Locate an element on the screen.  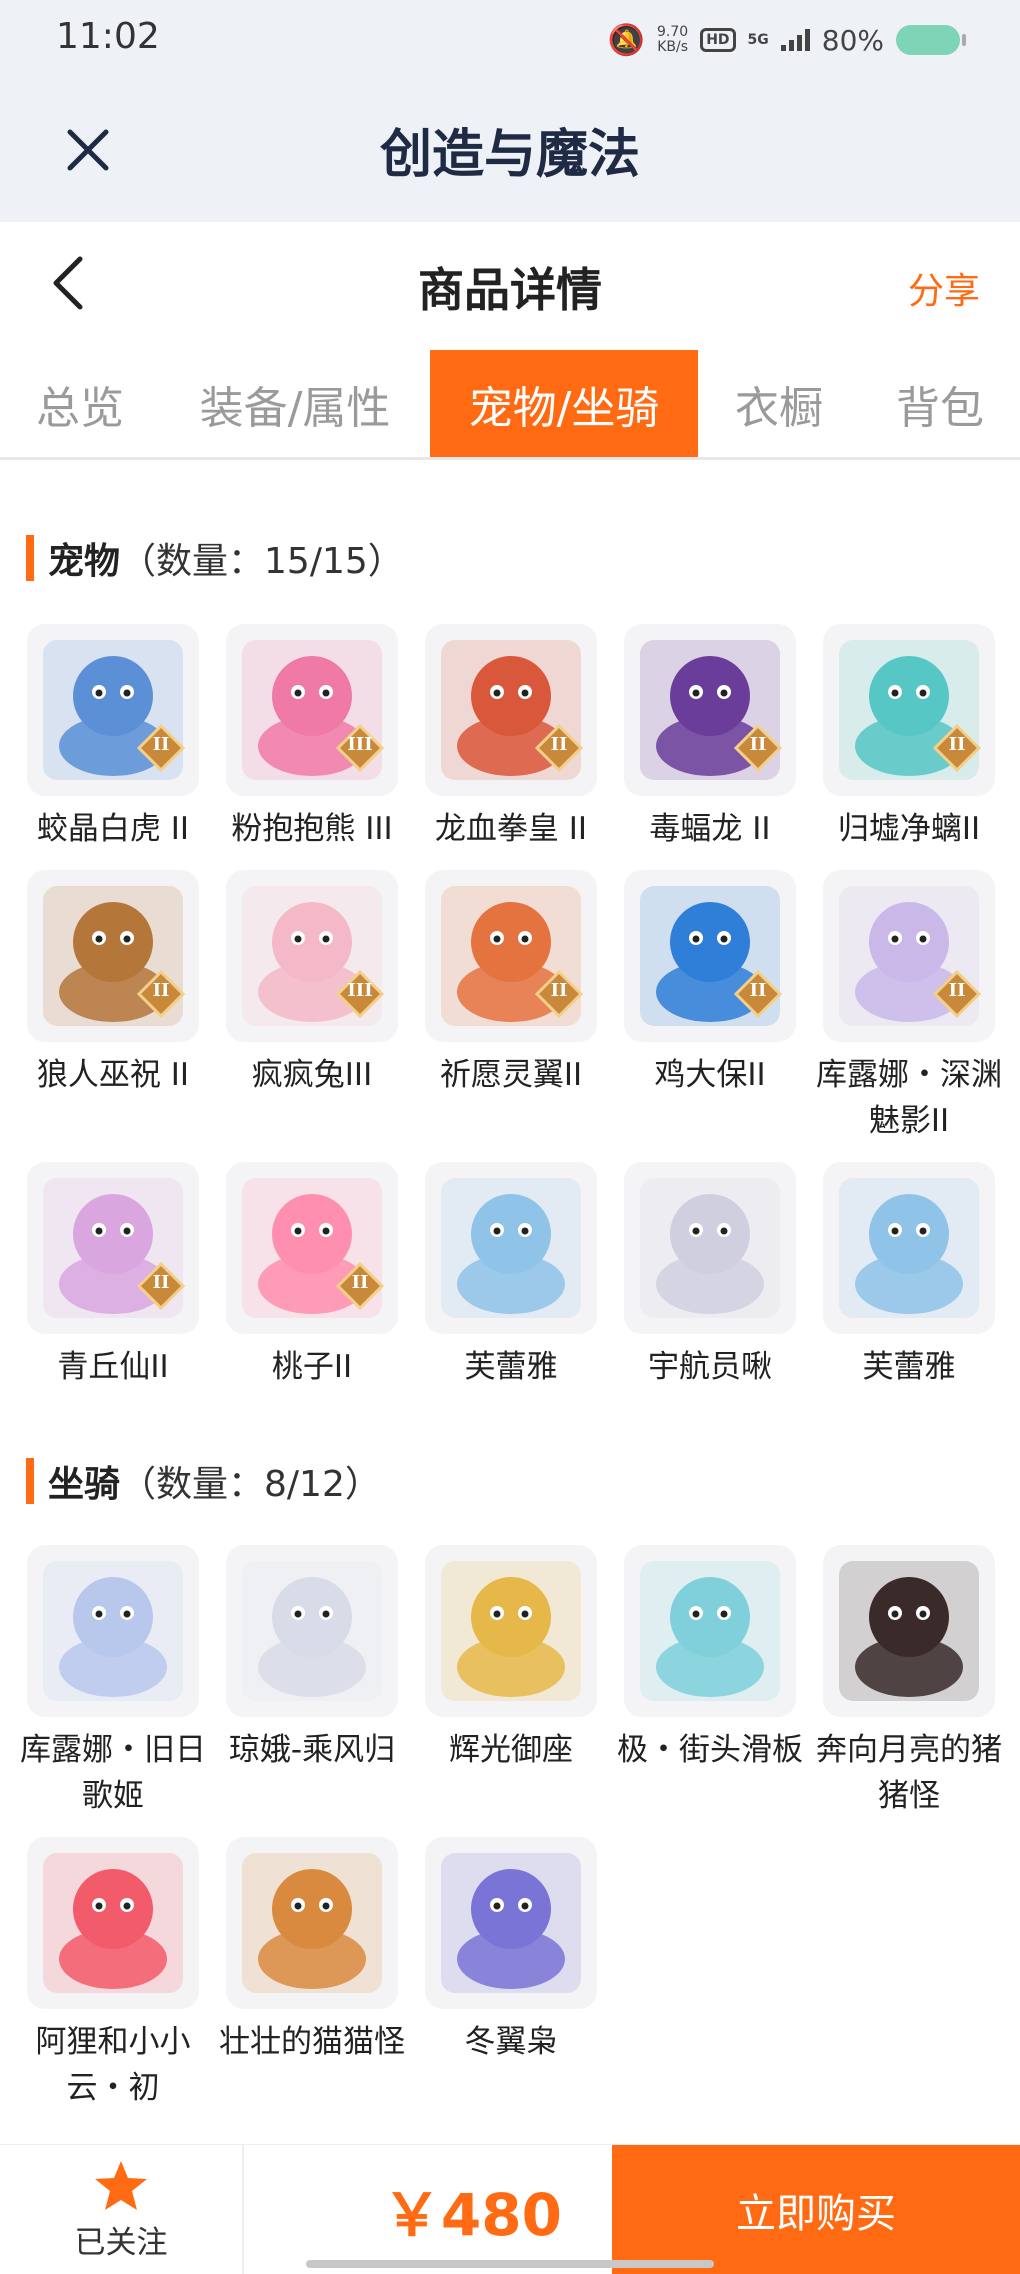
ali-cloud-icon is located at coordinates (113, 1923).